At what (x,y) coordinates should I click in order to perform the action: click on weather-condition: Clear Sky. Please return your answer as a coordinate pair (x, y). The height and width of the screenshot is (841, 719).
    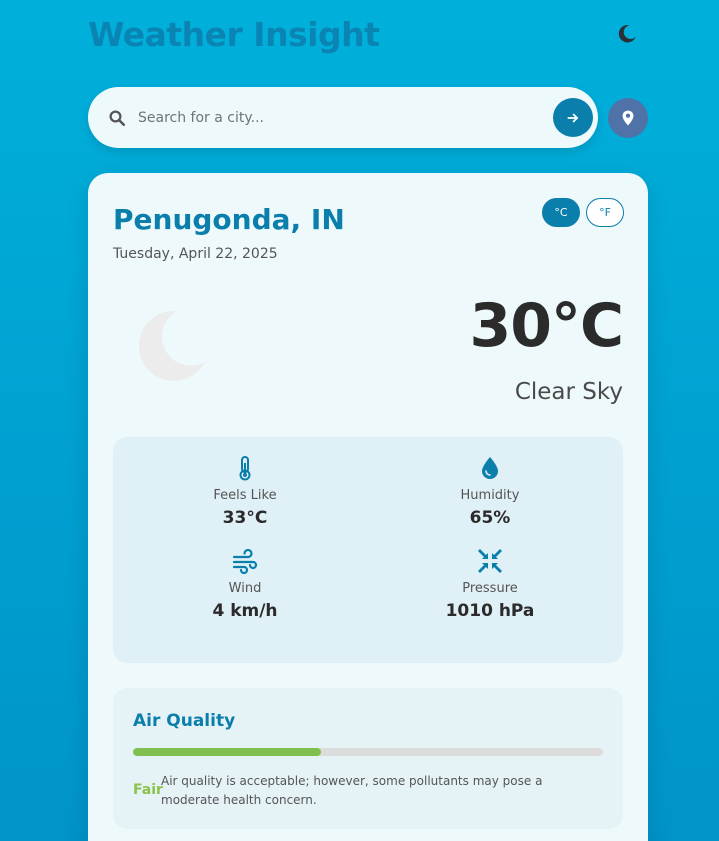
    Looking at the image, I should click on (568, 392).